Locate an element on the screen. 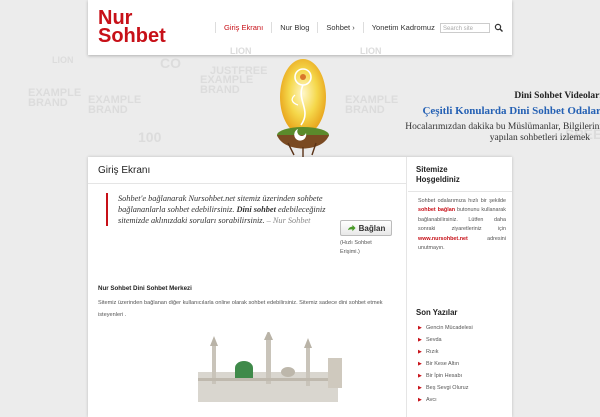  welcome-title-line-1: Sitemize is located at coordinates (432, 169).